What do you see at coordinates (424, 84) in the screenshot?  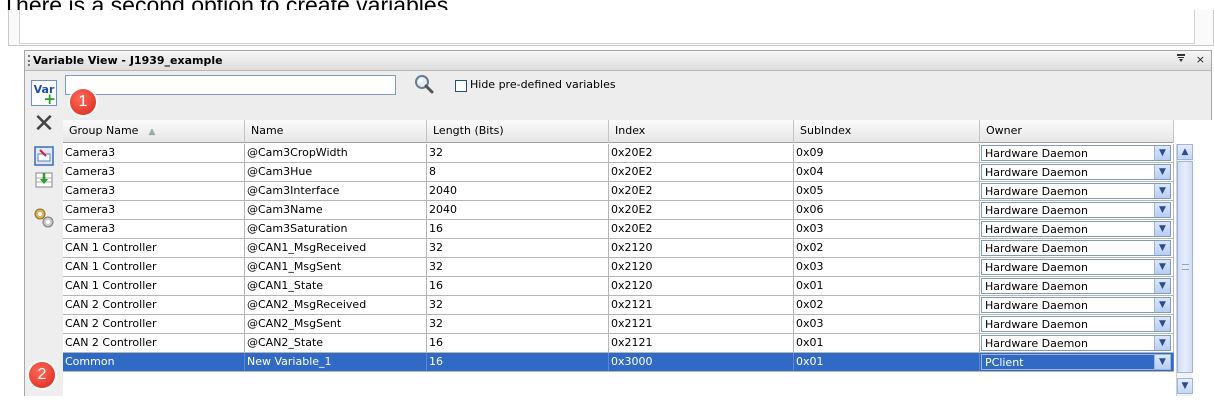 I see `search-button` at bounding box center [424, 84].